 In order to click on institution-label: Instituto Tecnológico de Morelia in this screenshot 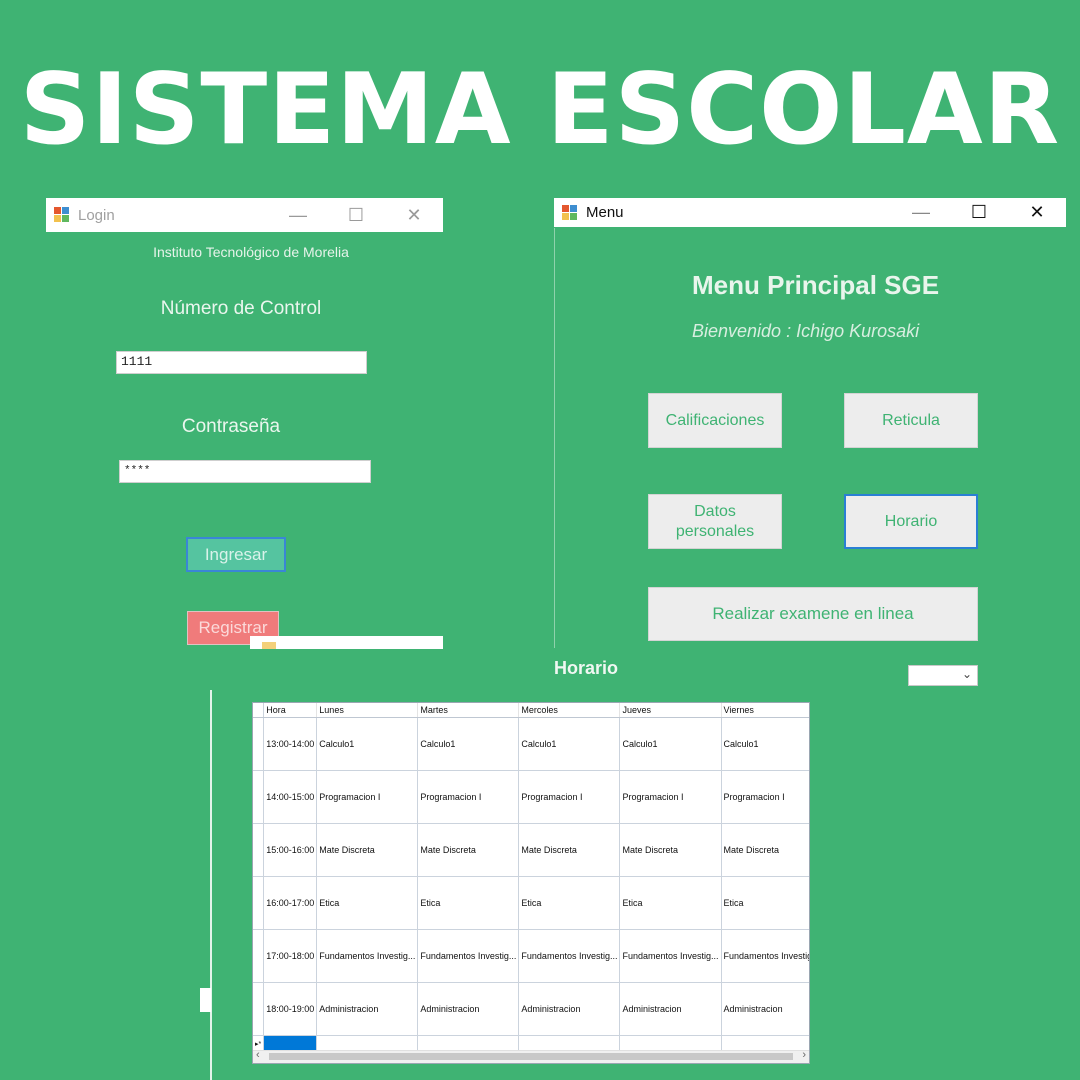, I will do `click(251, 252)`.